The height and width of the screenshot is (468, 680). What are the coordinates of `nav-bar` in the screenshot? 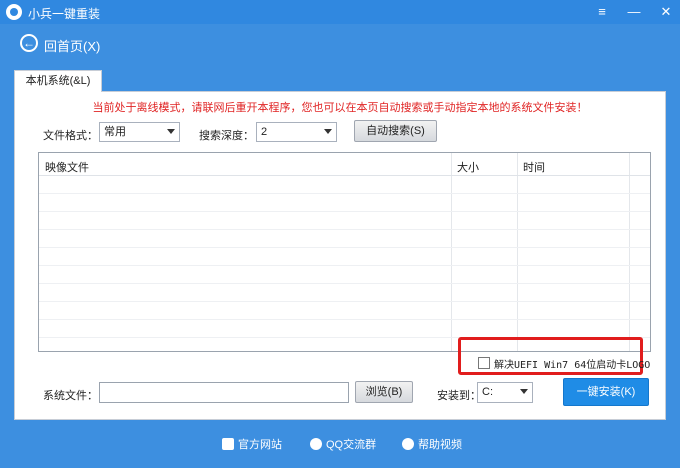 It's located at (340, 44).